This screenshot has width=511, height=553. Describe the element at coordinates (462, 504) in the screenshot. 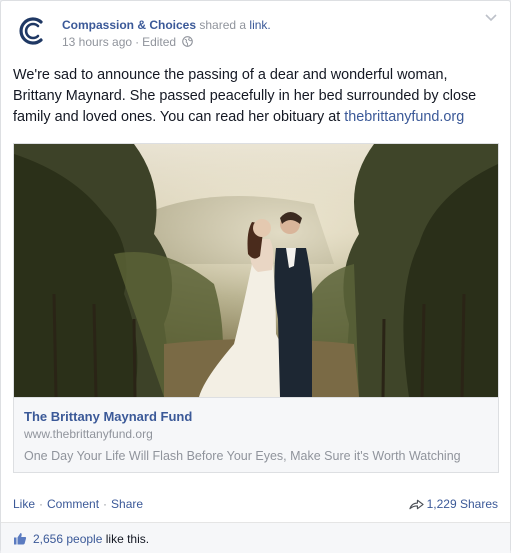

I see `shares-count-label: 1,229 Shares` at that location.